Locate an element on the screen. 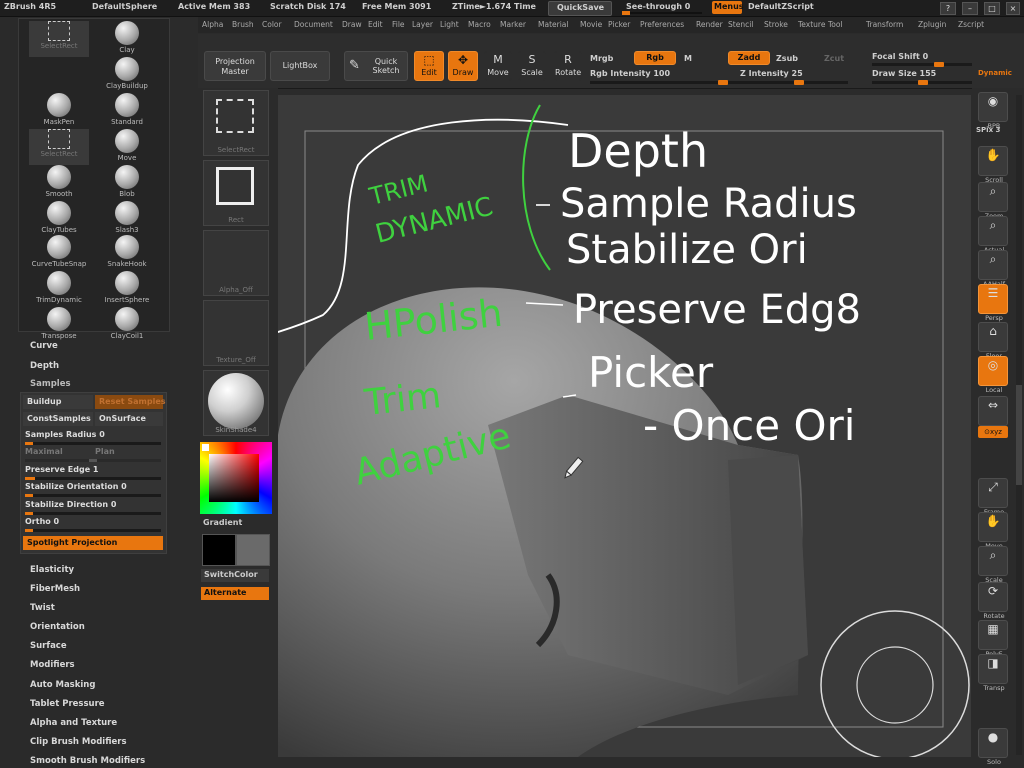  dynamic-toggle: Dynamic is located at coordinates (995, 73).